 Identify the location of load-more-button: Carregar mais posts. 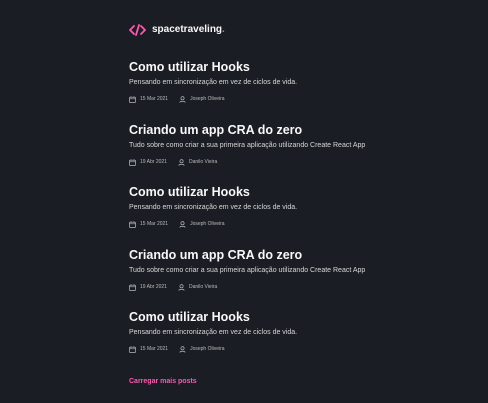
(163, 381).